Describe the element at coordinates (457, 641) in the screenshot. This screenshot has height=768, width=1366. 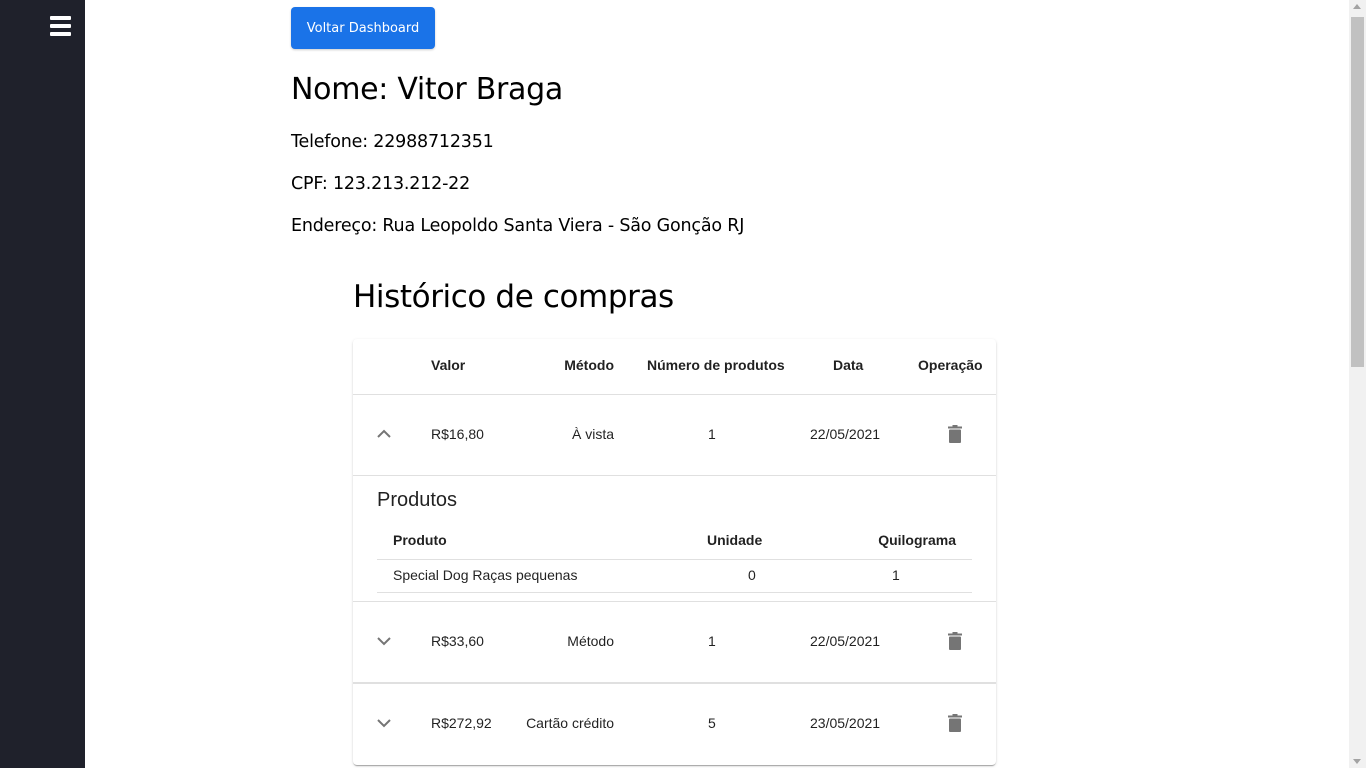
I see `row-valor: R$33,60` at that location.